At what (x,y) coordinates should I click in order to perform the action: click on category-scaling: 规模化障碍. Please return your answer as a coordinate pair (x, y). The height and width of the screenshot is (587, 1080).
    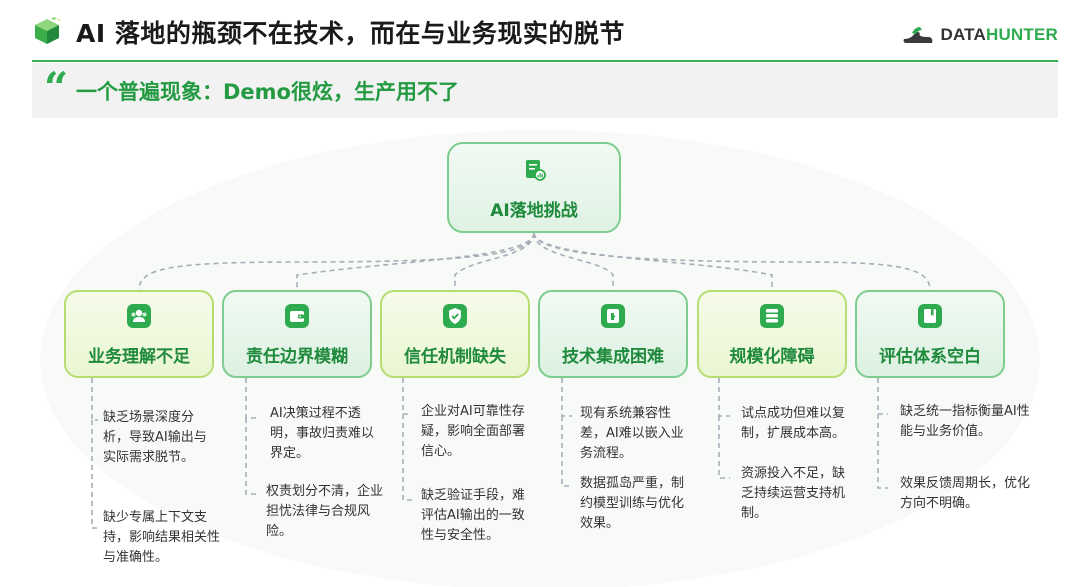
    Looking at the image, I should click on (772, 334).